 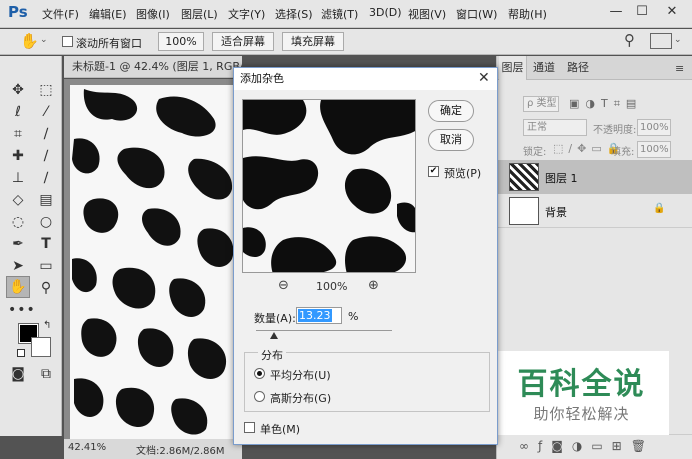 What do you see at coordinates (18, 200) in the screenshot?
I see `eraser-tool-icon: ◇` at bounding box center [18, 200].